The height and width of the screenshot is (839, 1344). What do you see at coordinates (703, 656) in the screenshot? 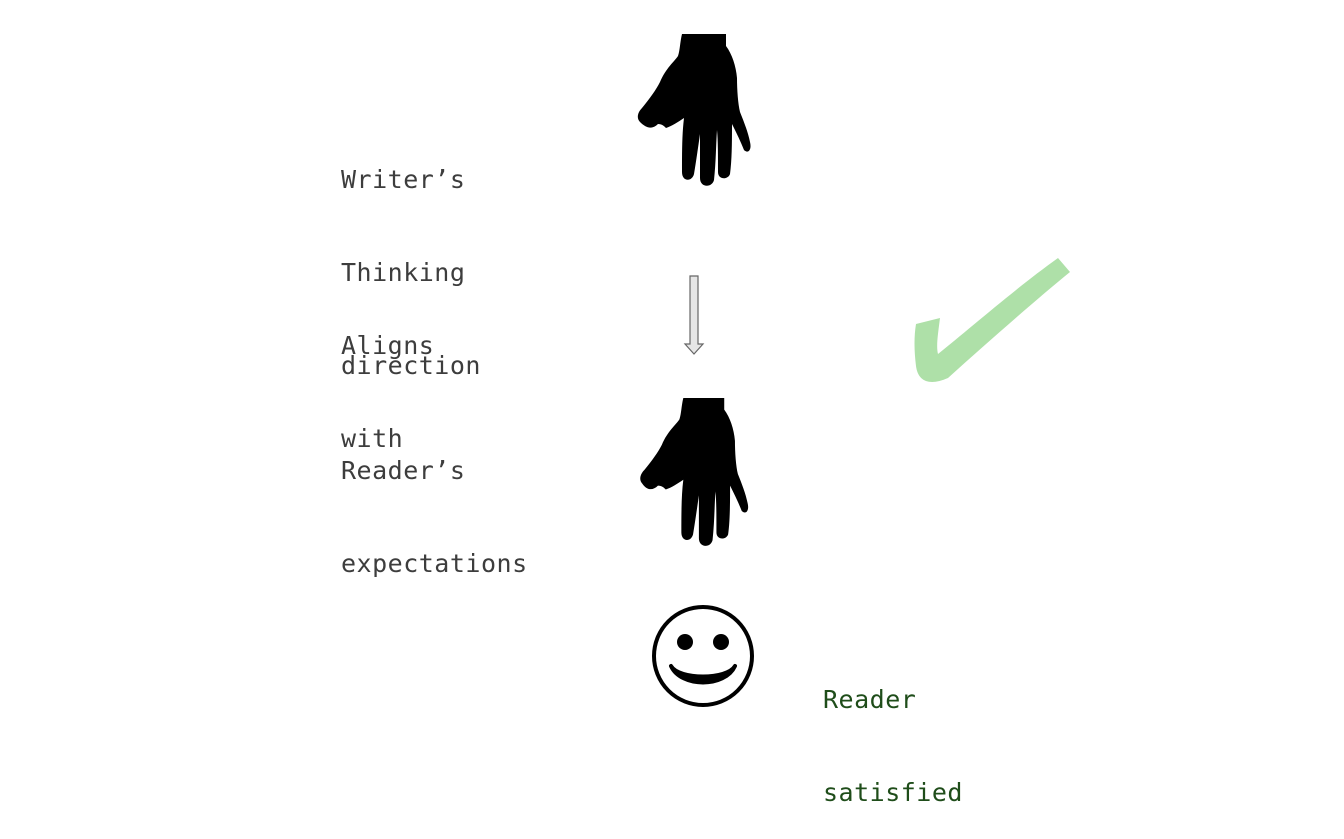
I see `smiley-face-icon` at bounding box center [703, 656].